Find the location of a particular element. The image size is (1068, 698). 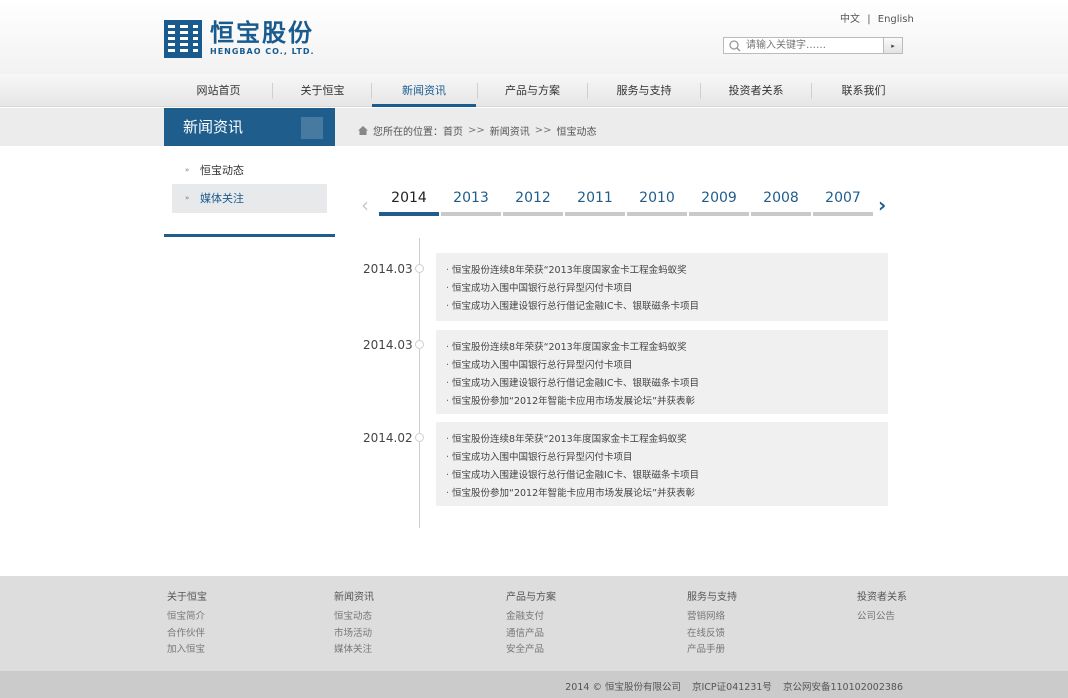

search-icon is located at coordinates (735, 45).